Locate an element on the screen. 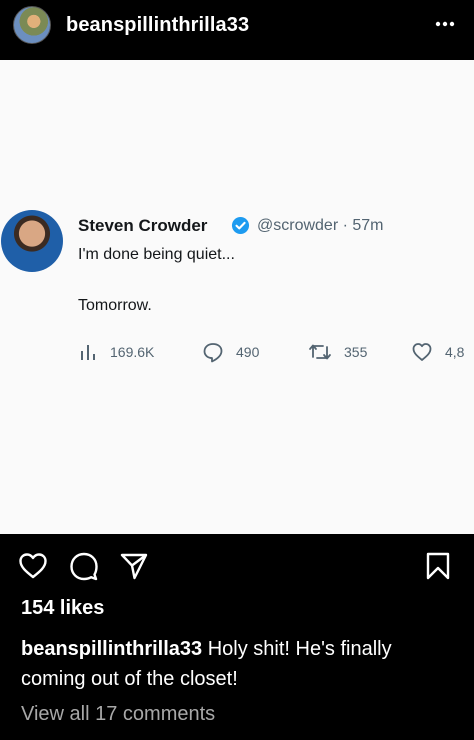 This screenshot has width=474, height=740. post-header: beanspillinthrilla33 is located at coordinates (237, 29).